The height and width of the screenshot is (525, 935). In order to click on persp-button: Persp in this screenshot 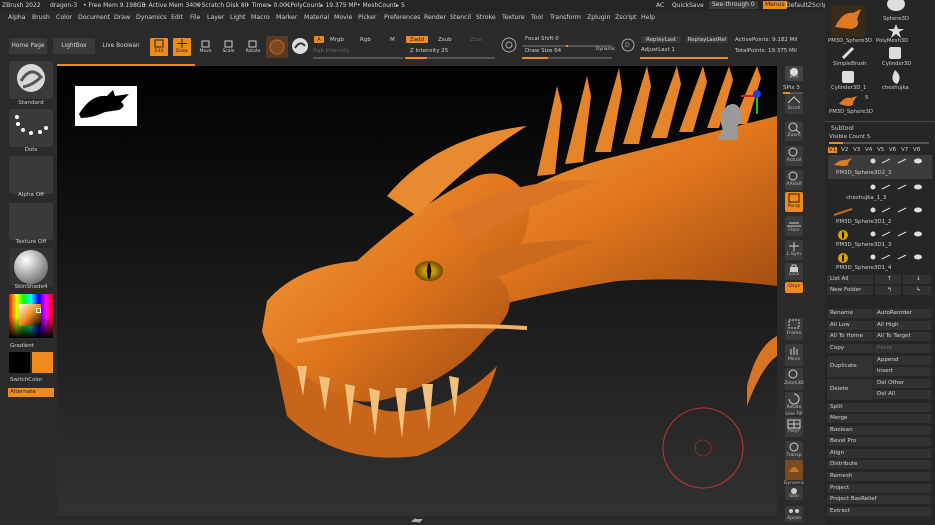, I will do `click(794, 202)`.